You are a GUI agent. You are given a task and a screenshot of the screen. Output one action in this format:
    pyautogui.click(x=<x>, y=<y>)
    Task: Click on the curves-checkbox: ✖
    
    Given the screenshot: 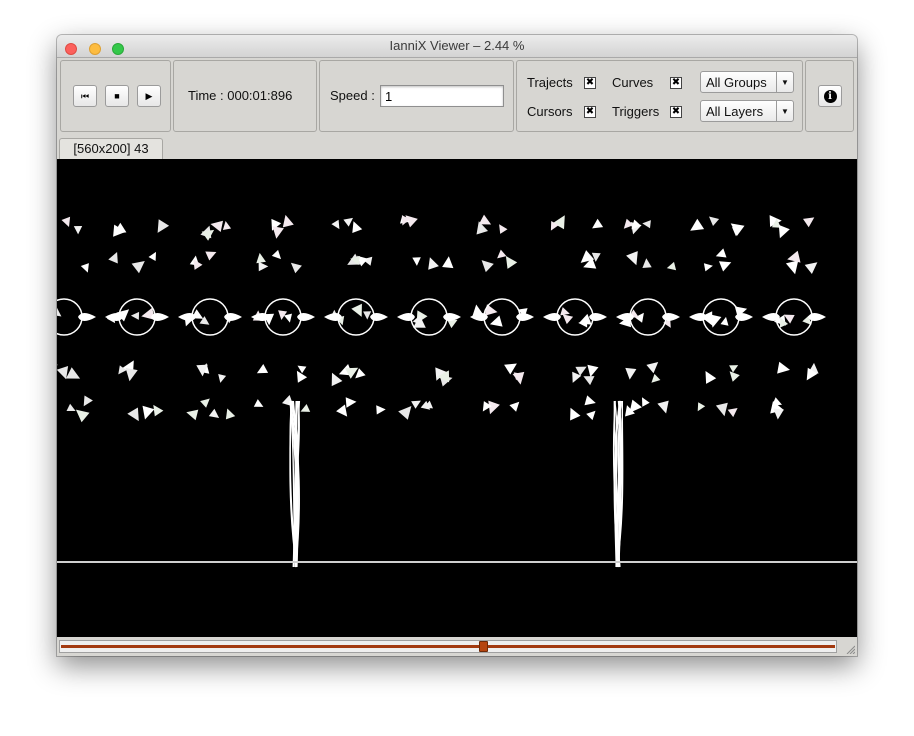 What is the action you would take?
    pyautogui.click(x=676, y=83)
    